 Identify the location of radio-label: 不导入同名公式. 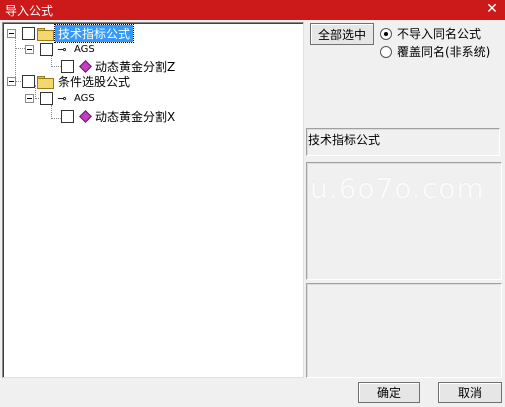
(439, 34).